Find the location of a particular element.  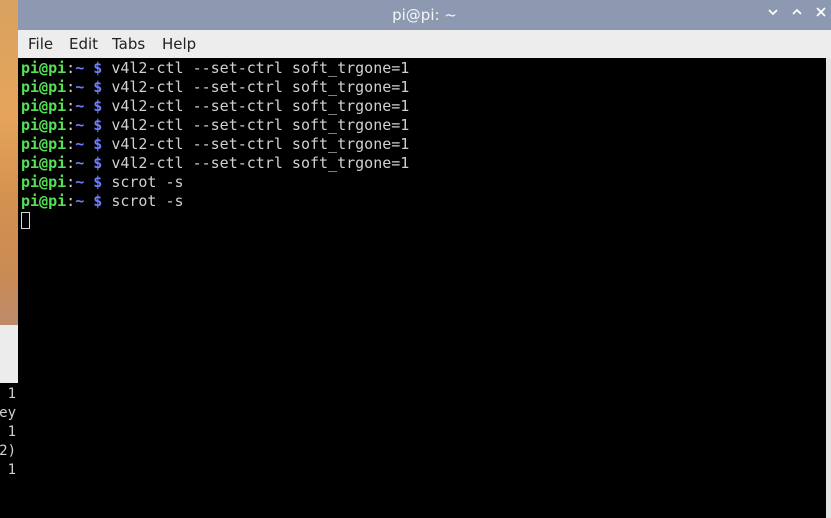

menu-bar: File Edit Tabs Help is located at coordinates (424, 44).